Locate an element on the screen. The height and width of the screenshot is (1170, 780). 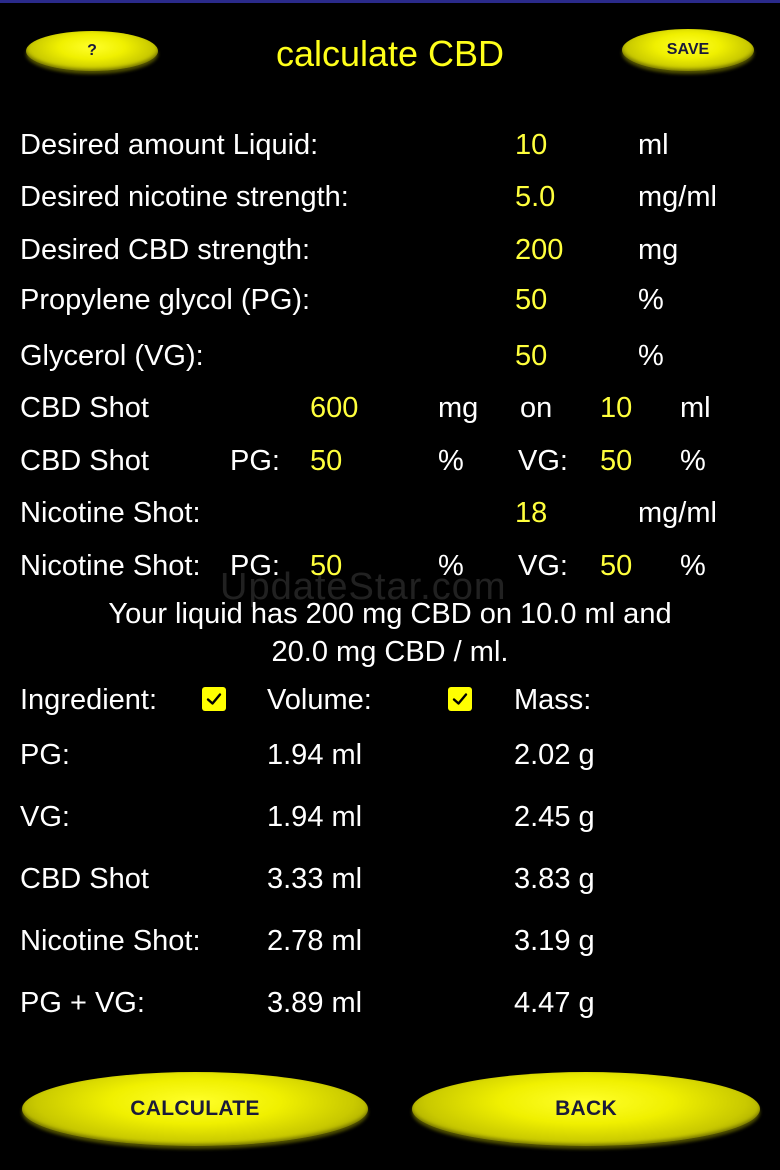
ingredient-mass: 3.83 g is located at coordinates (554, 879).